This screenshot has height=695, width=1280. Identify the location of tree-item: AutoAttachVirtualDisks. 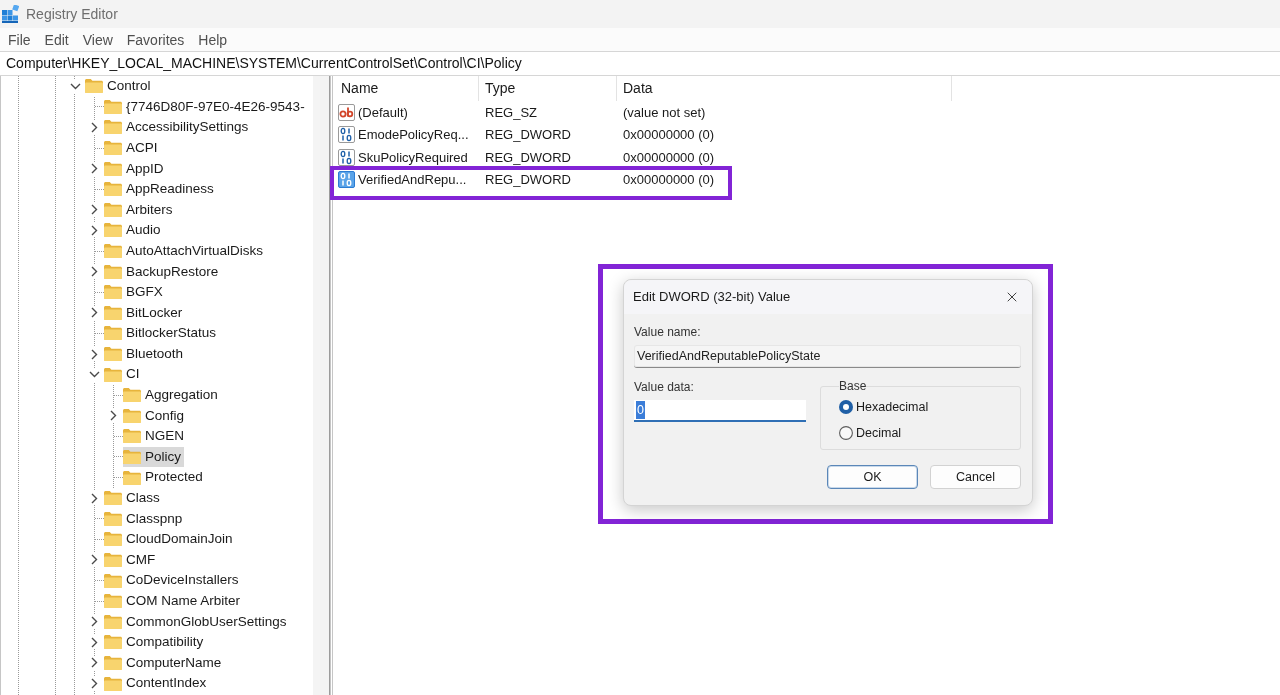
(185, 251).